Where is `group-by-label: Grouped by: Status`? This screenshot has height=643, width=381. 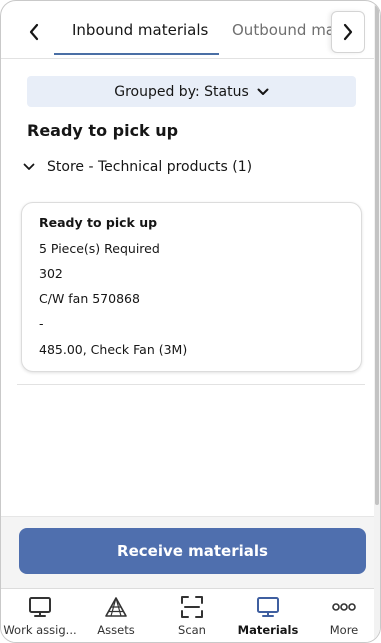 group-by-label: Grouped by: Status is located at coordinates (181, 91).